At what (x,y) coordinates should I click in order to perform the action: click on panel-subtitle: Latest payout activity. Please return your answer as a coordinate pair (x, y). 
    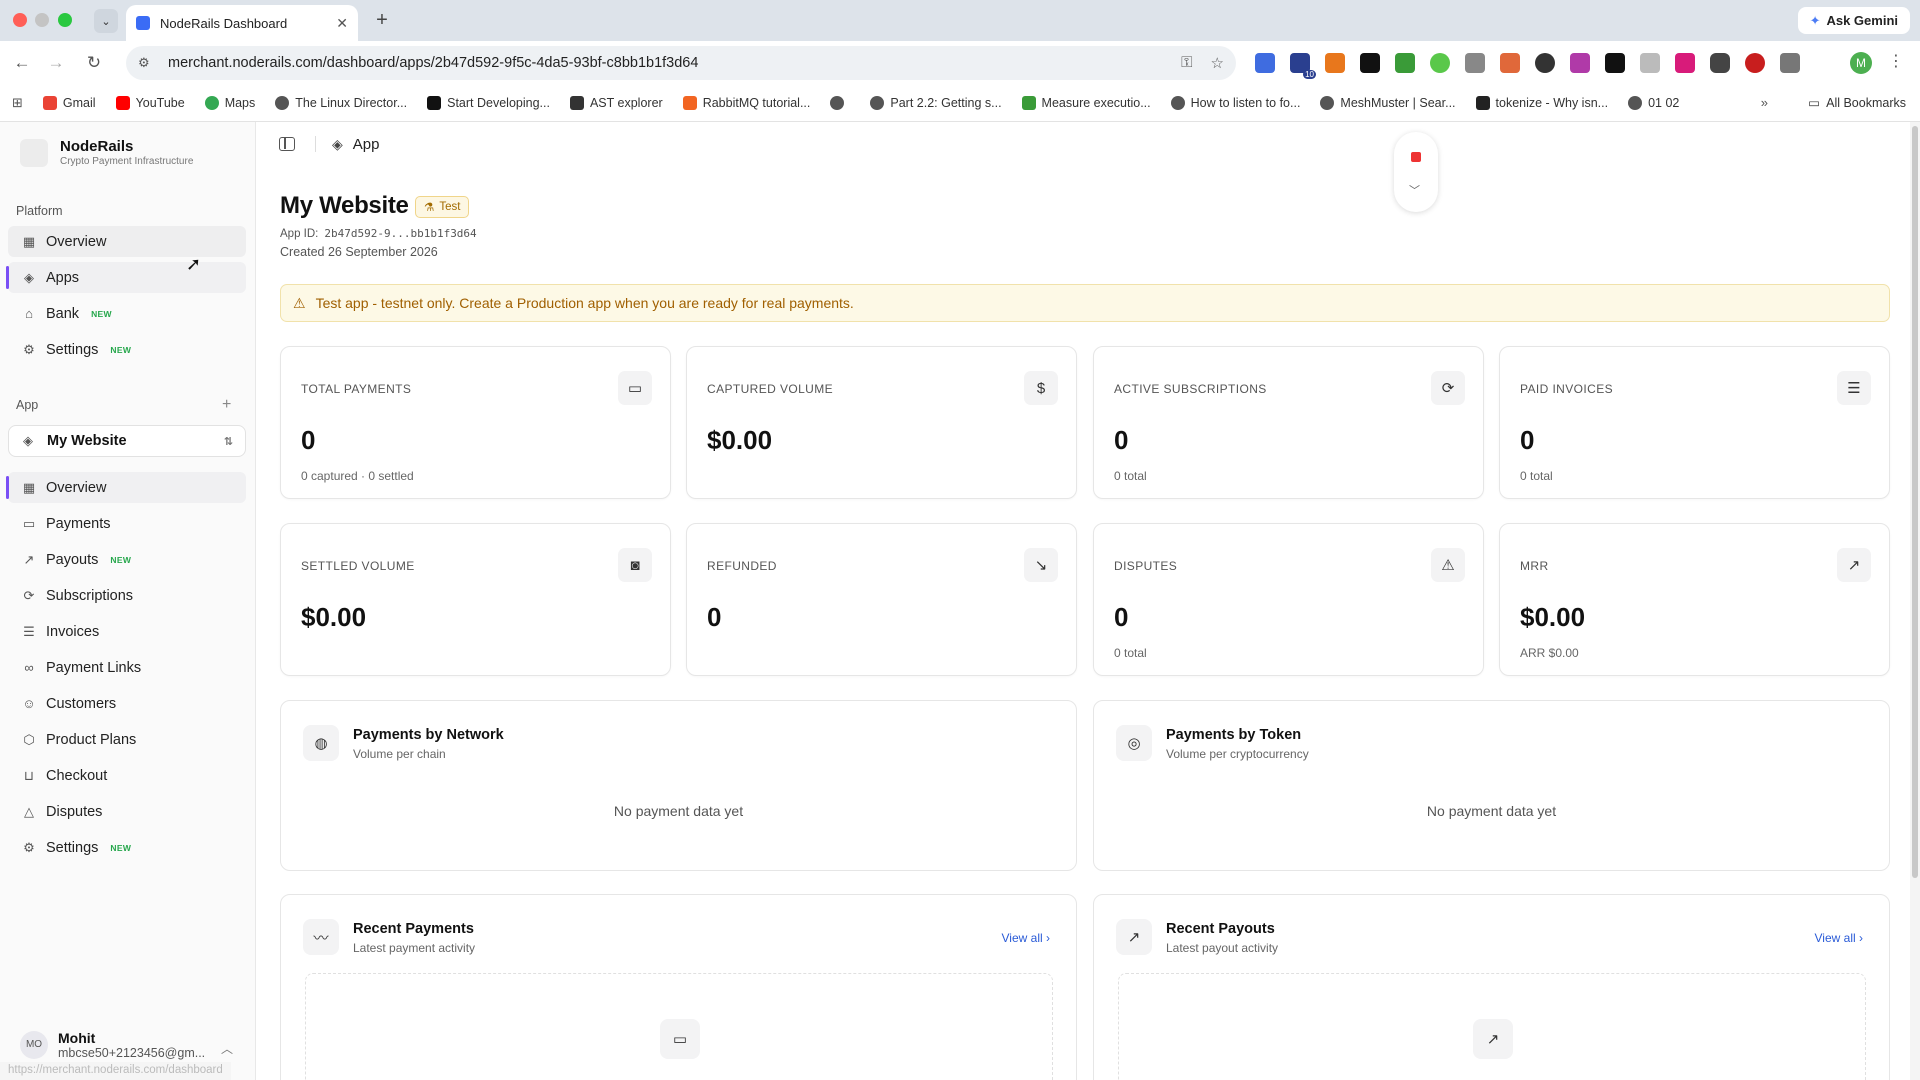
    Looking at the image, I should click on (1222, 948).